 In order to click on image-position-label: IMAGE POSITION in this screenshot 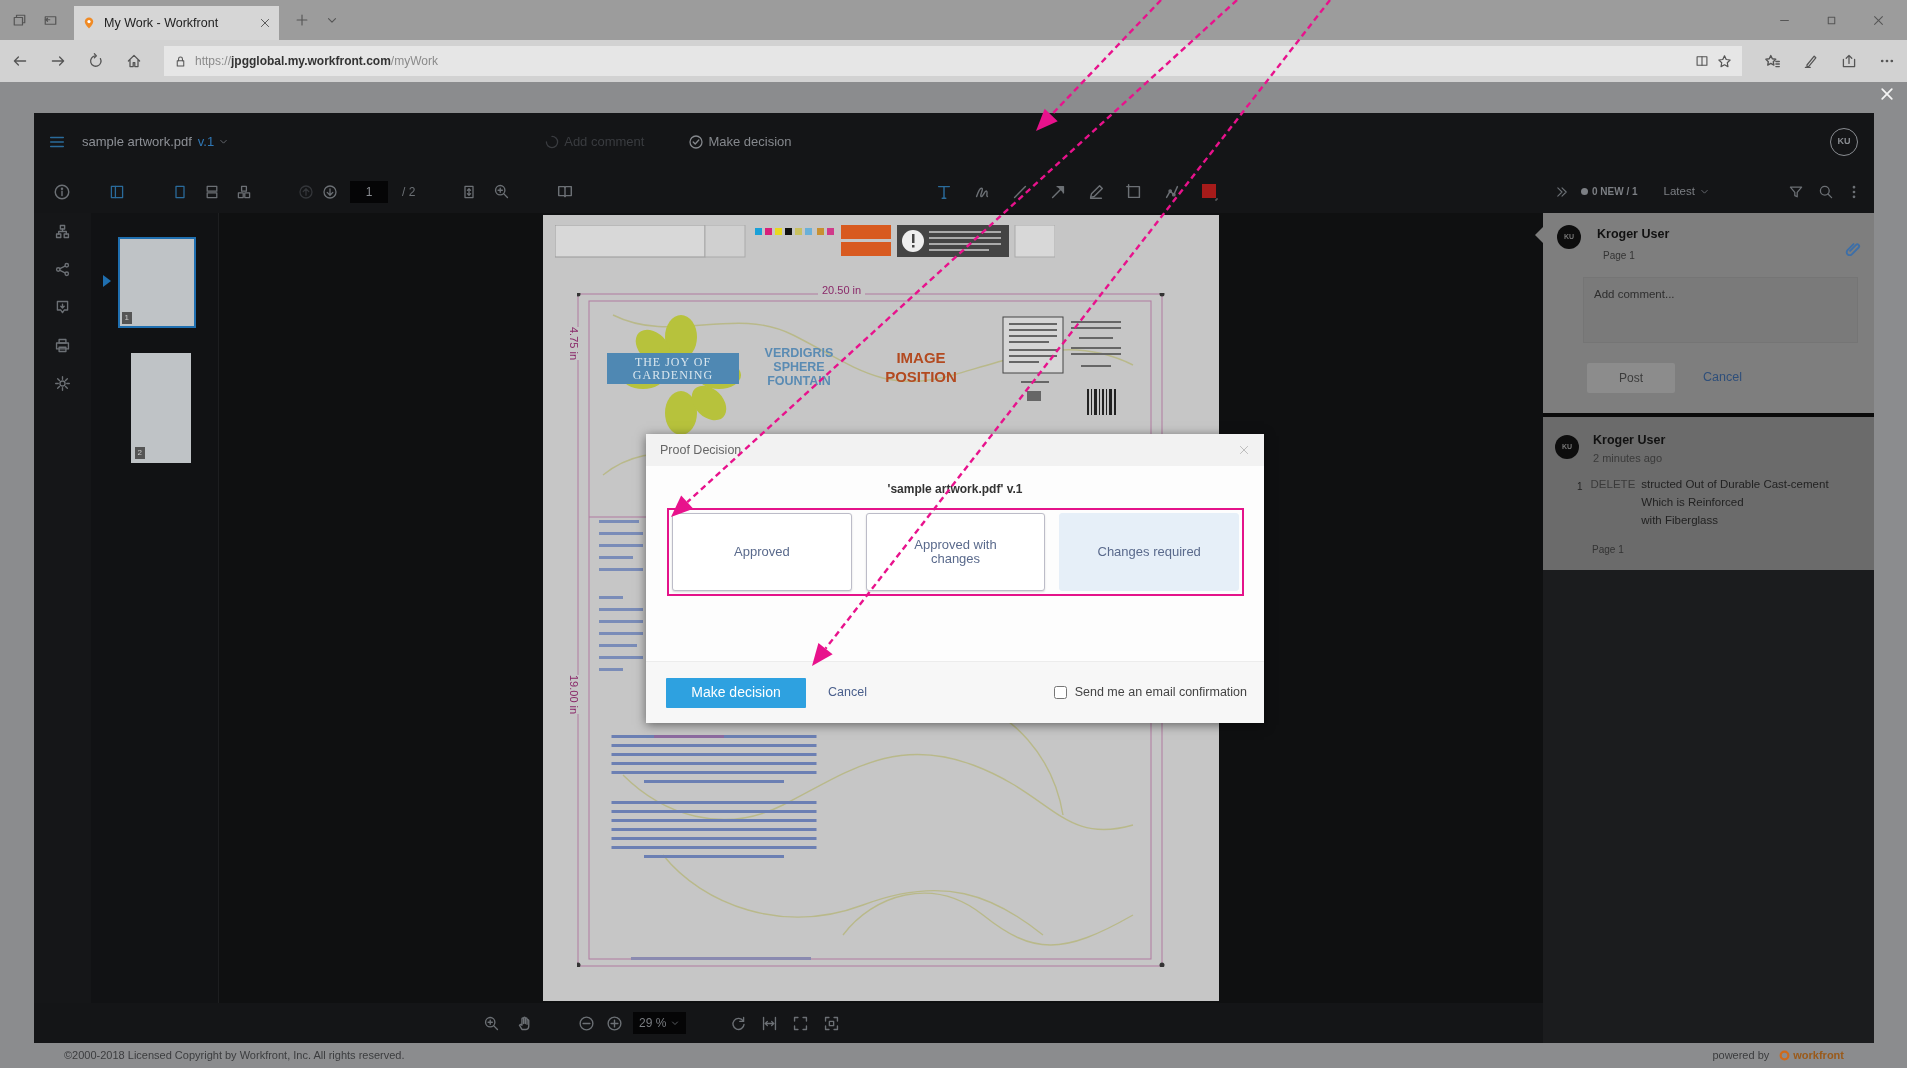, I will do `click(921, 368)`.